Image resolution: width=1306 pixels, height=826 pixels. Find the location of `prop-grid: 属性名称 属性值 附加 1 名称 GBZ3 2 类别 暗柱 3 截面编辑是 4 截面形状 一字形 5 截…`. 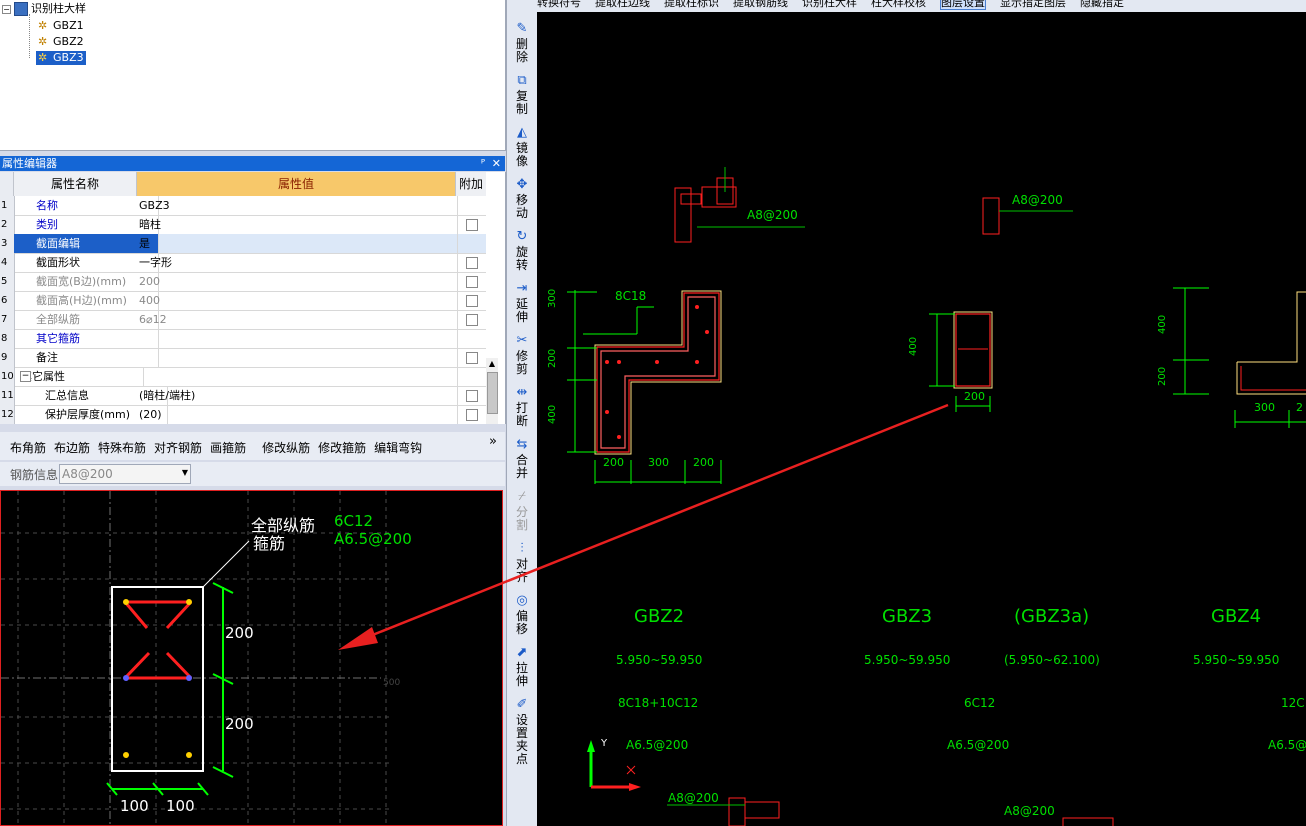

prop-grid: 属性名称 属性值 附加 1 名称 GBZ3 2 类别 暗柱 3 截面编辑是 4 截面形状 一字形 5 截… is located at coordinates (253, 298).